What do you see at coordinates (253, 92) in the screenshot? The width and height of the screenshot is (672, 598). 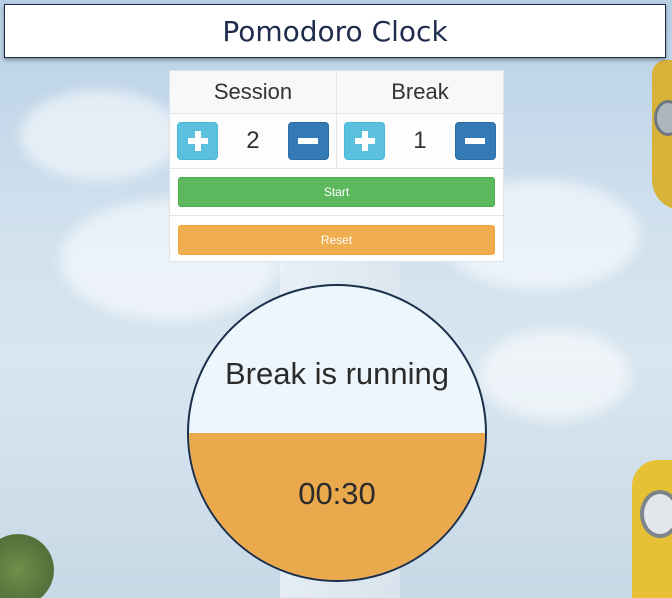 I see `session-label: Session` at bounding box center [253, 92].